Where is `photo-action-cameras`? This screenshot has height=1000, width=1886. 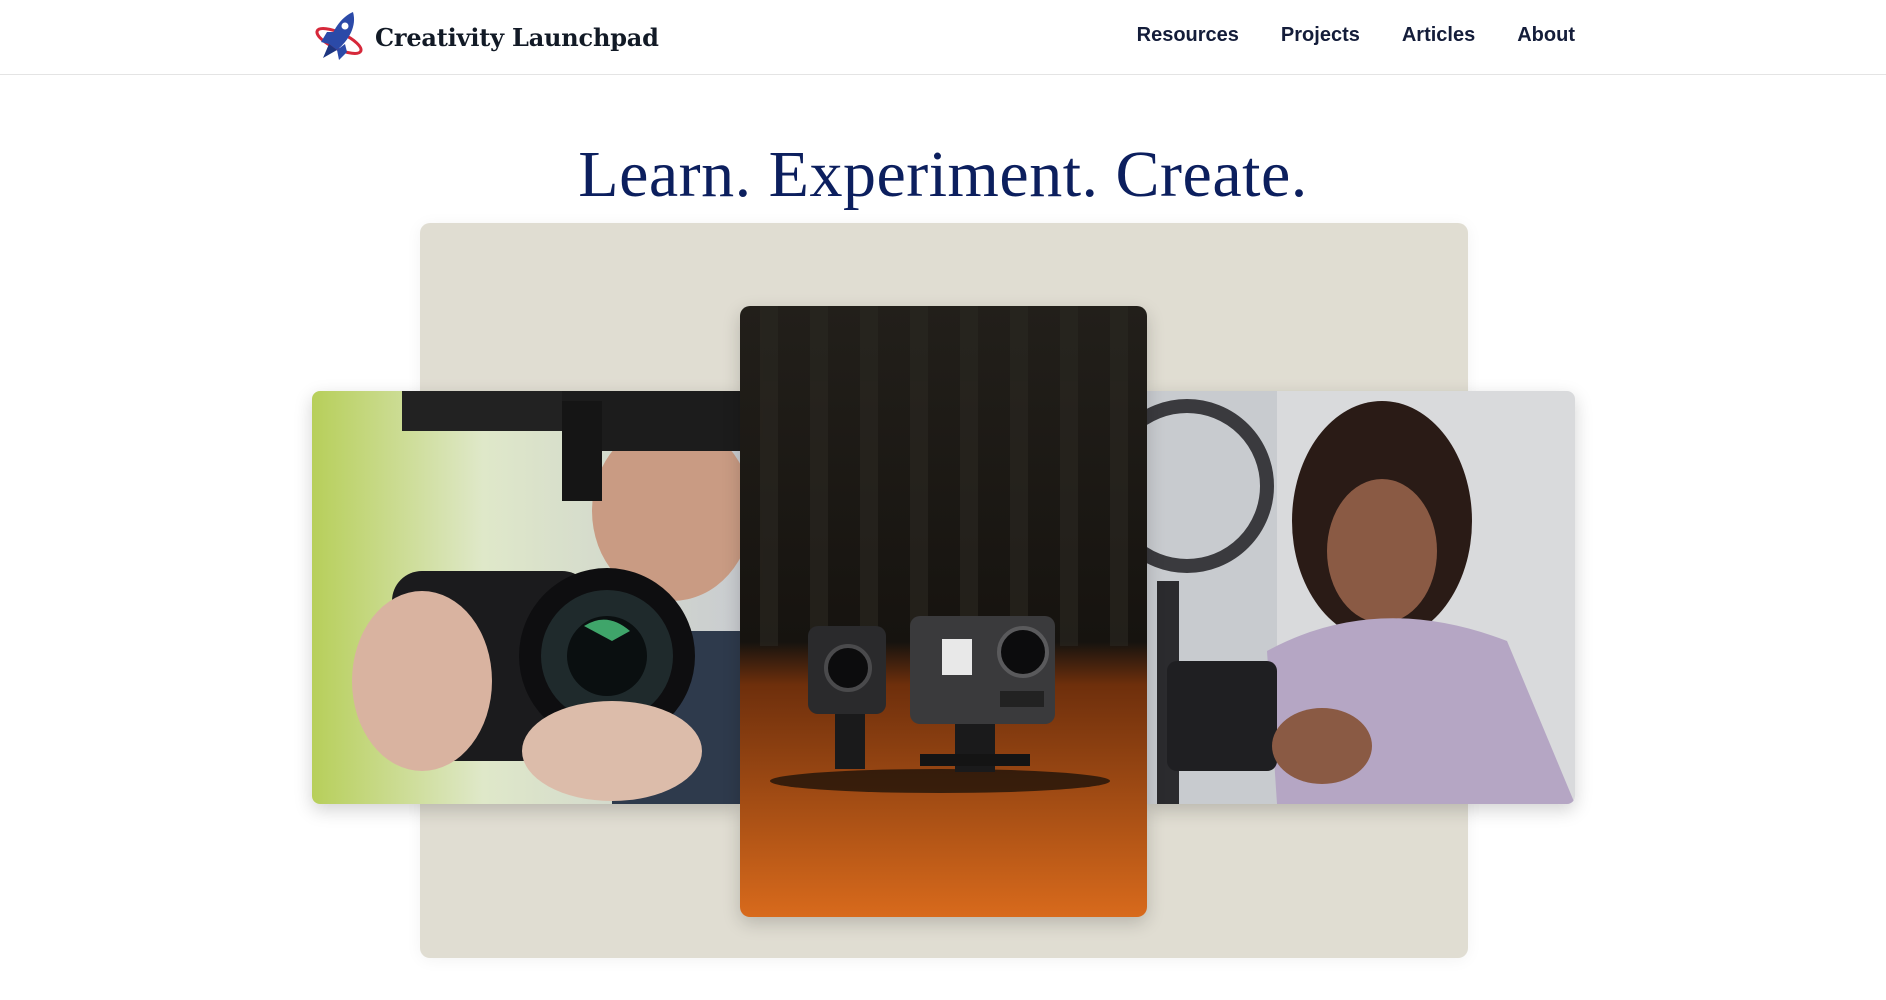
photo-action-cameras is located at coordinates (943, 611).